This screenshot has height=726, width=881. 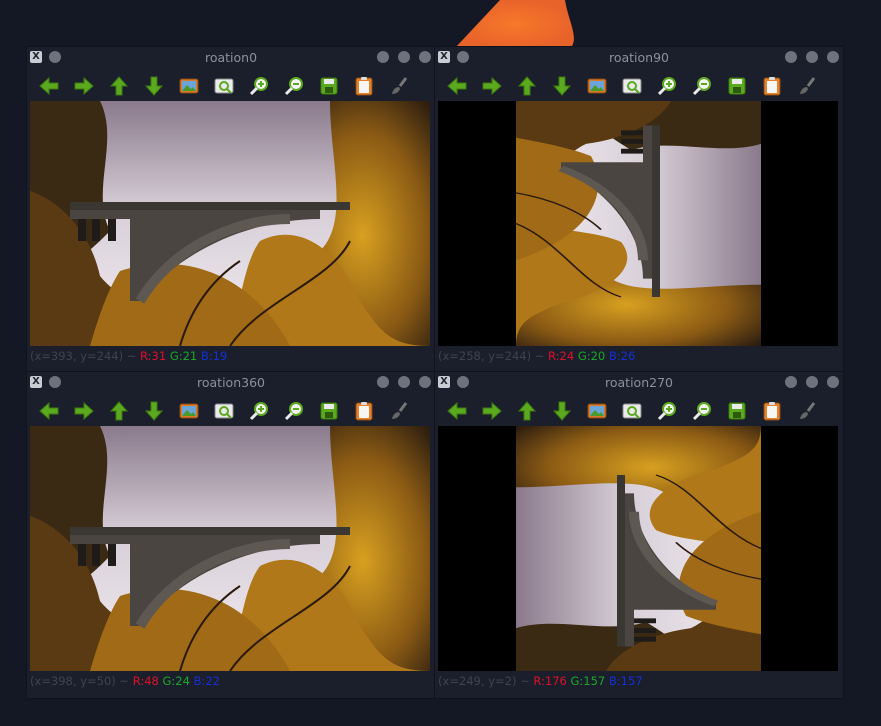 What do you see at coordinates (80, 681) in the screenshot?
I see `pixel-coords: (x=398, y=50) ~` at bounding box center [80, 681].